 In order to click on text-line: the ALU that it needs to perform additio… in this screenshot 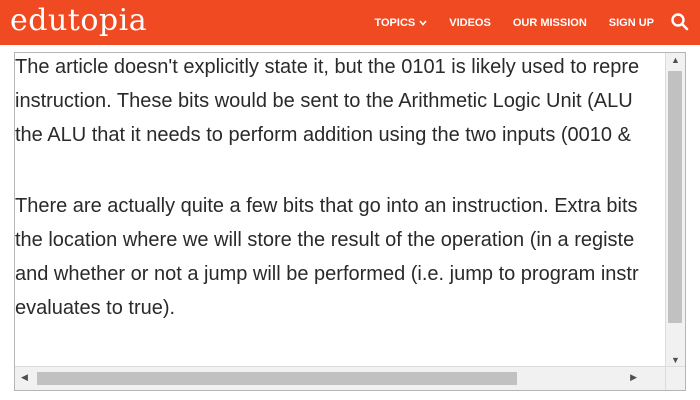, I will do `click(323, 135)`.